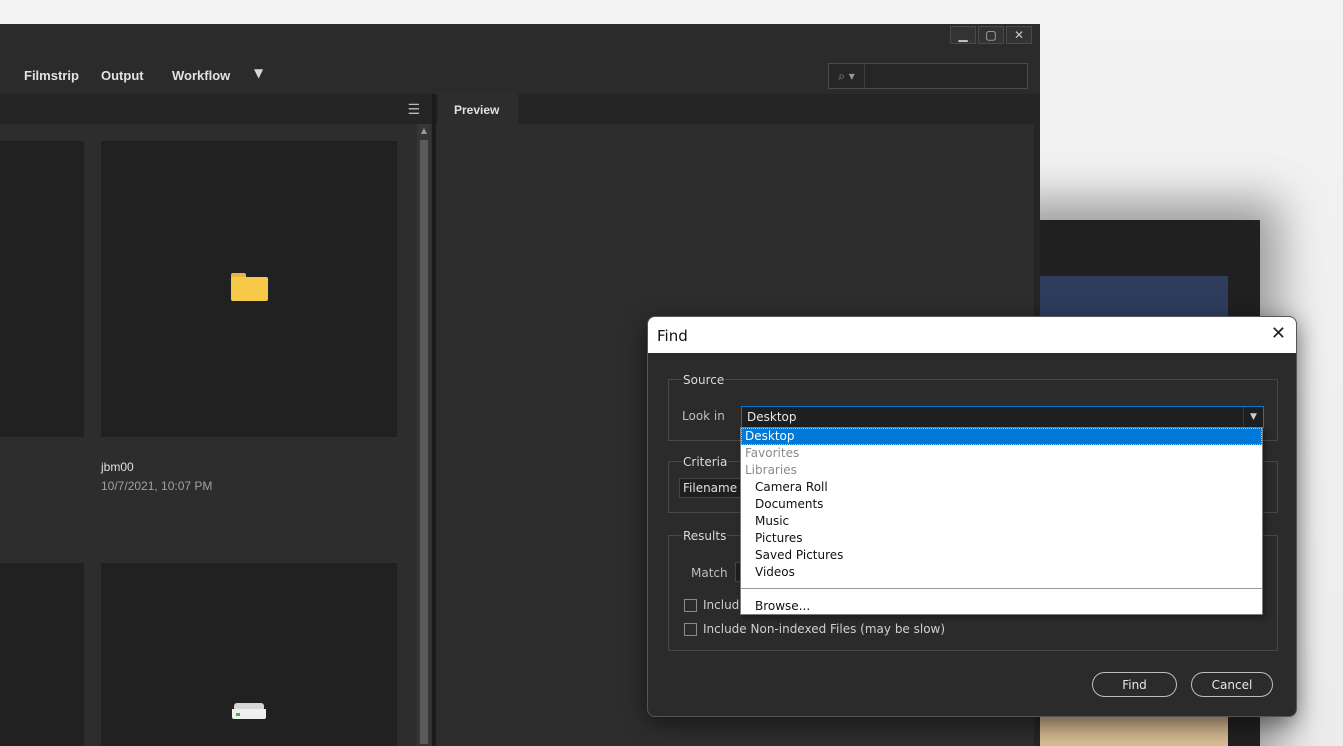 The image size is (1343, 746). What do you see at coordinates (157, 486) in the screenshot?
I see `thumbnail-date: 10/7/2021, 10:07 PM` at bounding box center [157, 486].